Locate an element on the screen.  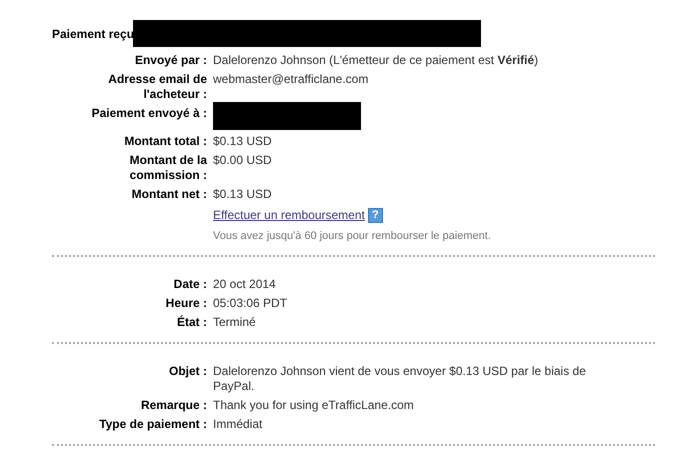
field-label: Adresse email de l'acheteur : is located at coordinates (157, 87).